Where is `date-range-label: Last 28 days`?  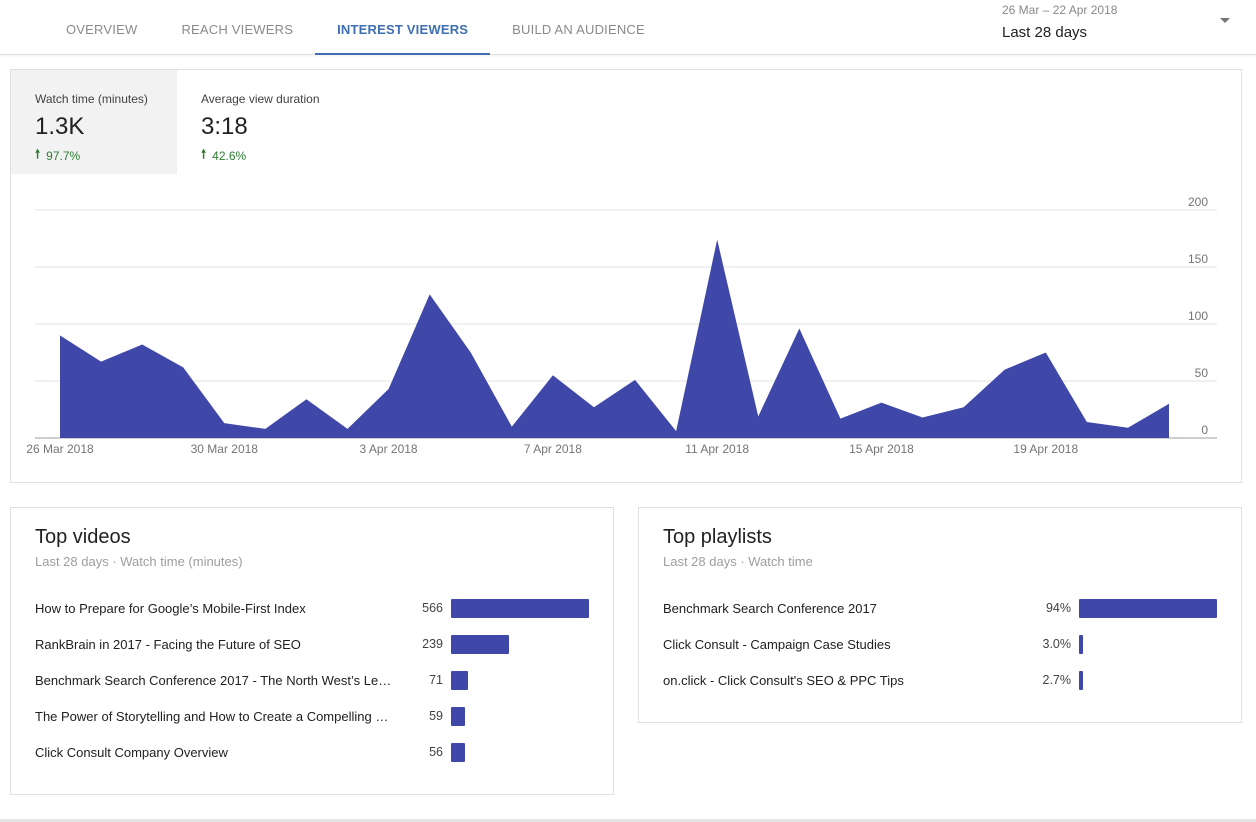 date-range-label: Last 28 days is located at coordinates (1045, 32).